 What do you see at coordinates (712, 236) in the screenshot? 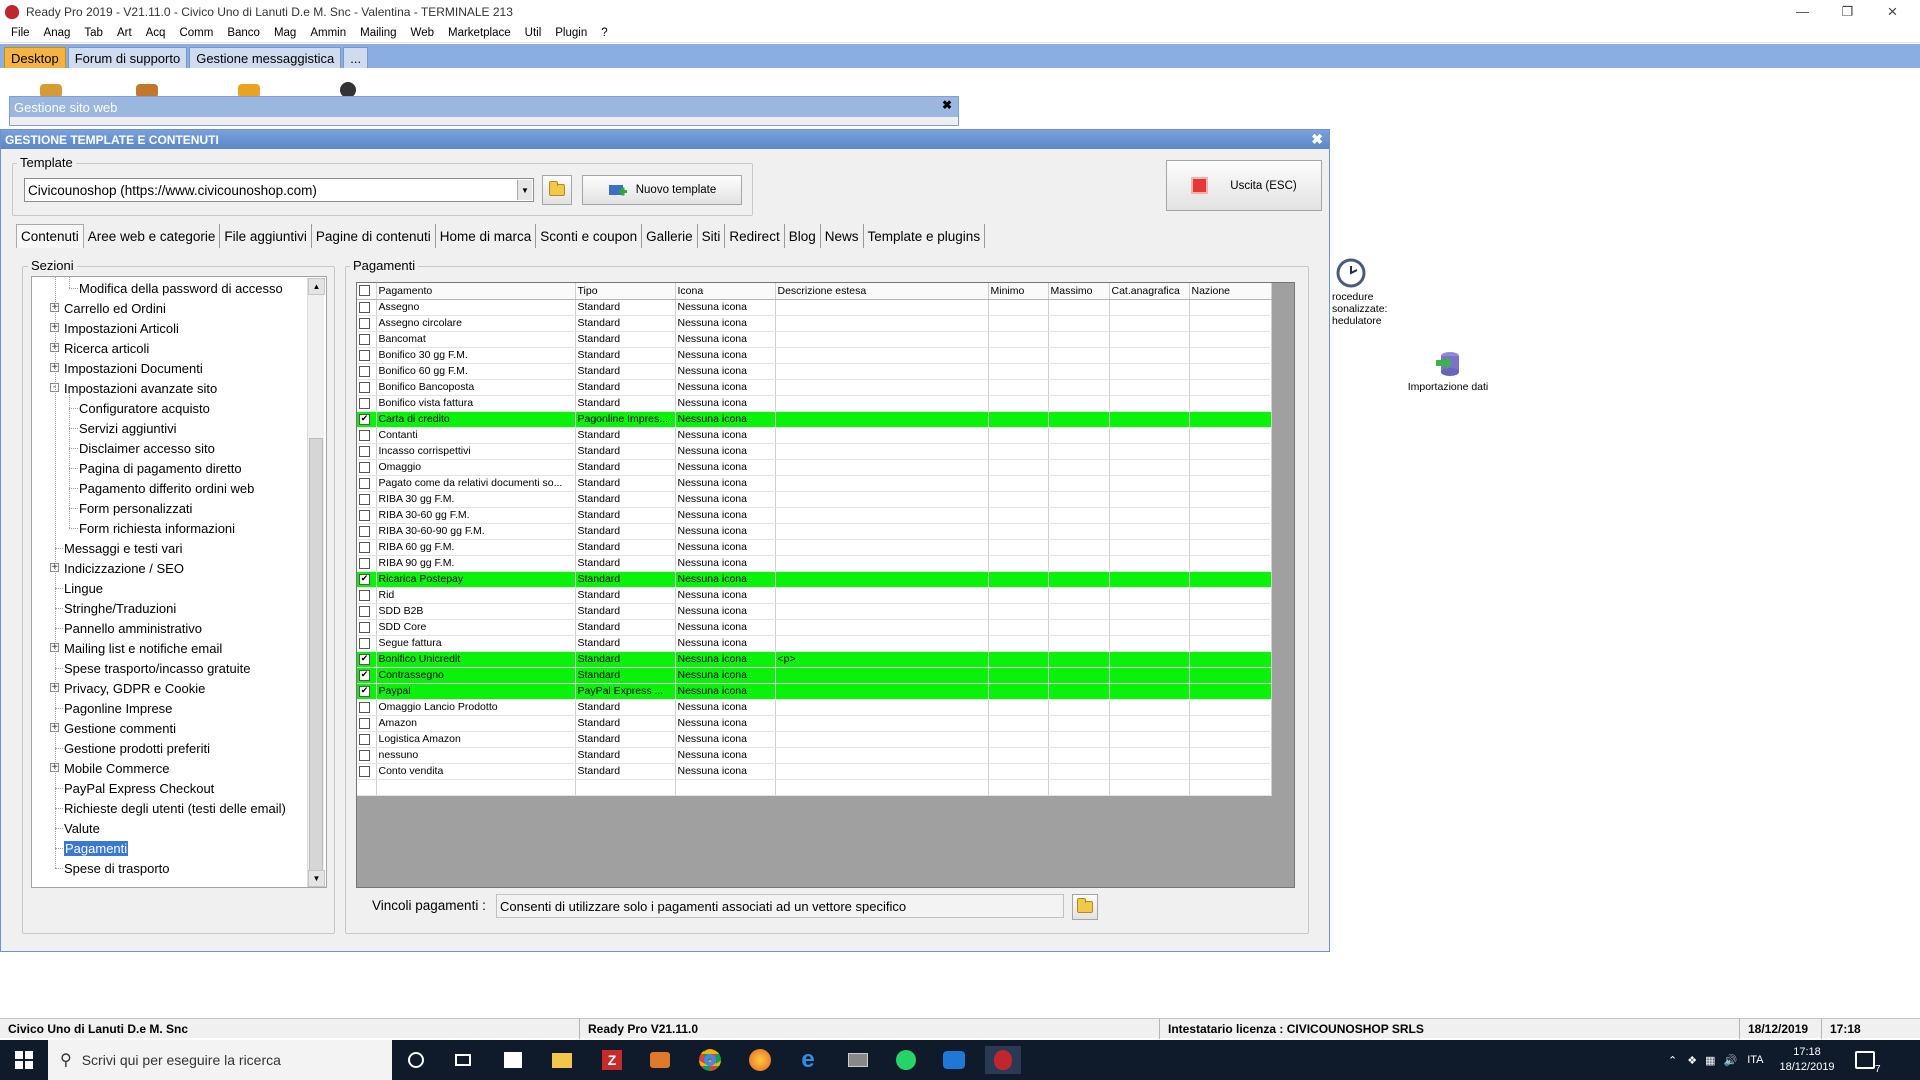
I see `tab-siti: Siti` at bounding box center [712, 236].